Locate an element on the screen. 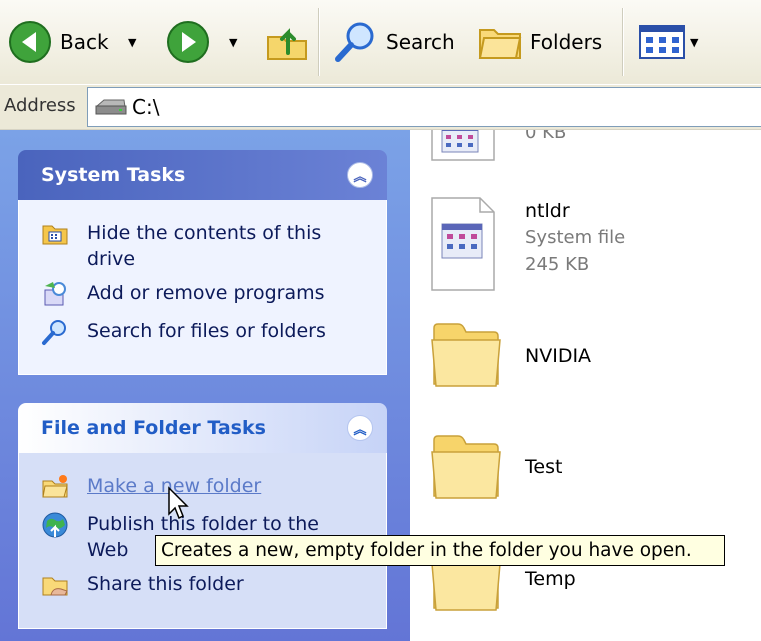  up-button is located at coordinates (287, 42).